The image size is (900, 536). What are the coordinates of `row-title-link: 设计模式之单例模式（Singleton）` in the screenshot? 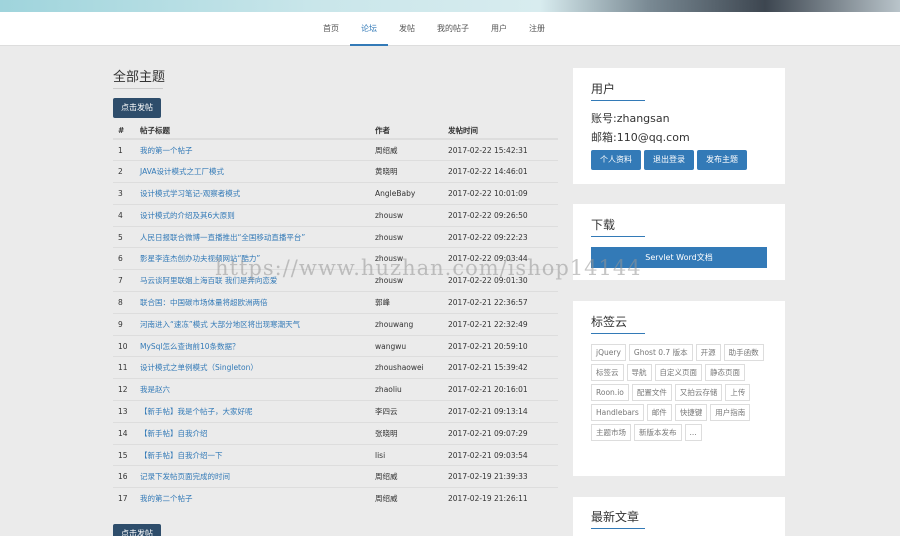 It's located at (257, 367).